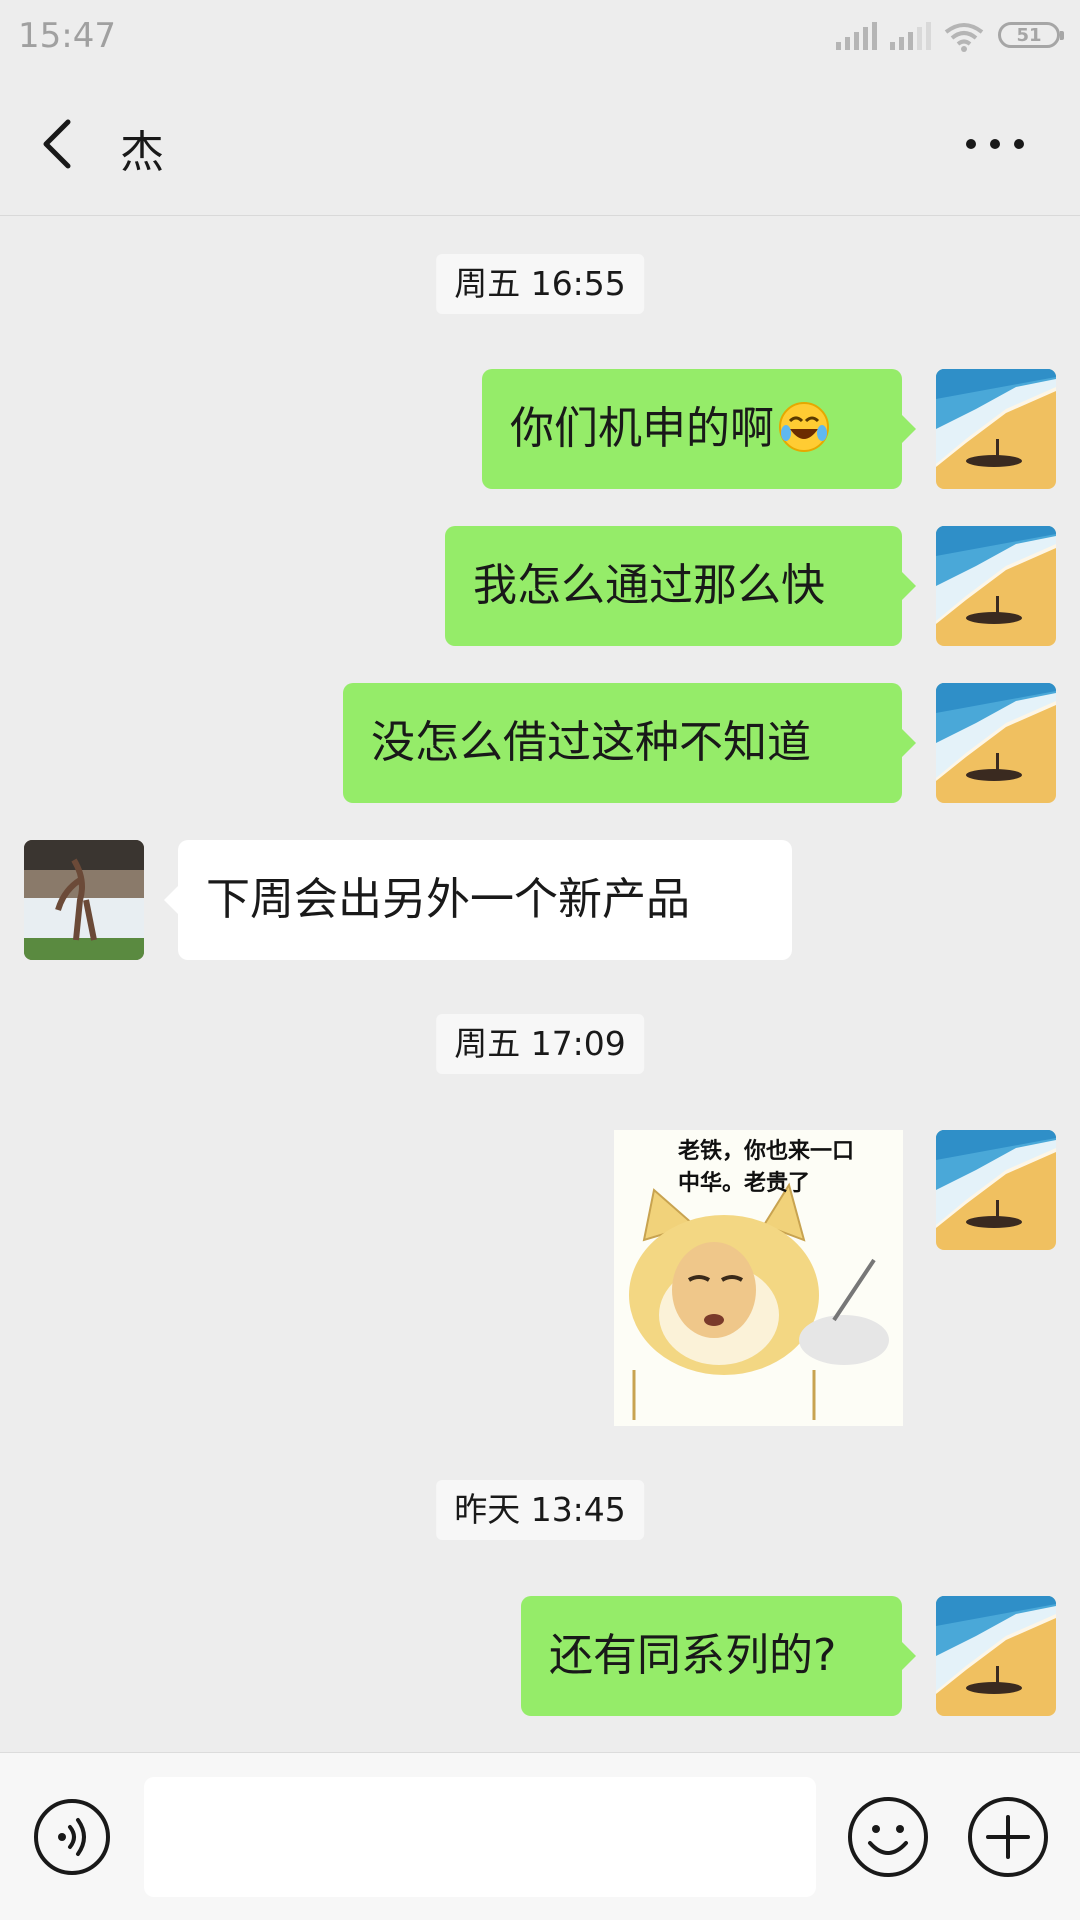  Describe the element at coordinates (642, 428) in the screenshot. I see `message-text: 你们机申的啊` at that location.